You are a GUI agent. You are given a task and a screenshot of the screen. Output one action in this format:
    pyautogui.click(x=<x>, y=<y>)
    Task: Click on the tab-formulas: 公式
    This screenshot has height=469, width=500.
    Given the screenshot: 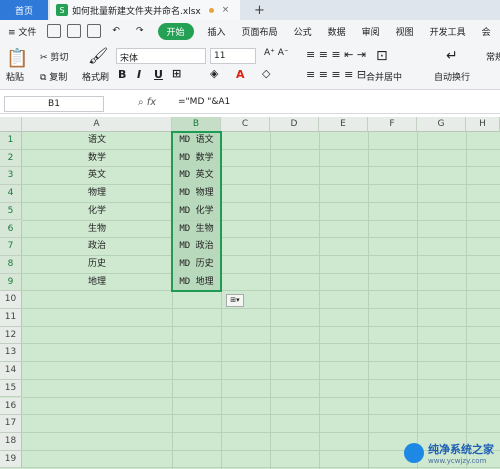 What is the action you would take?
    pyautogui.click(x=303, y=31)
    